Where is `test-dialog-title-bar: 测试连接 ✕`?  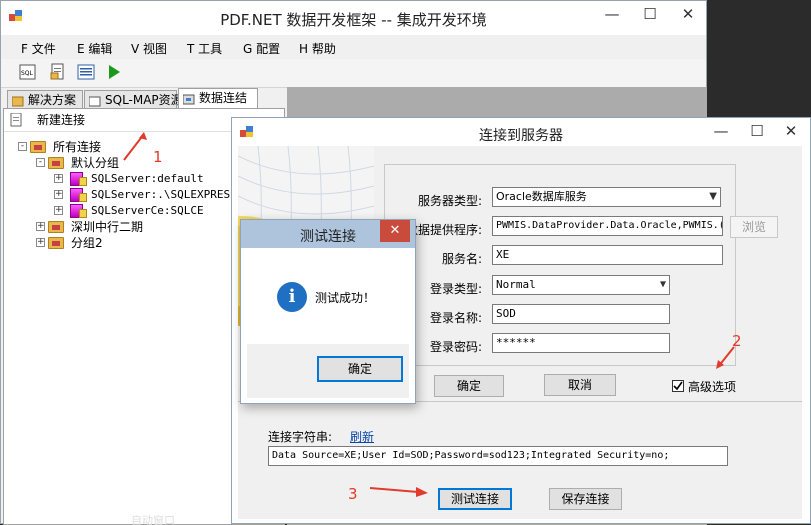 test-dialog-title-bar: 测试连接 ✕ is located at coordinates (328, 234).